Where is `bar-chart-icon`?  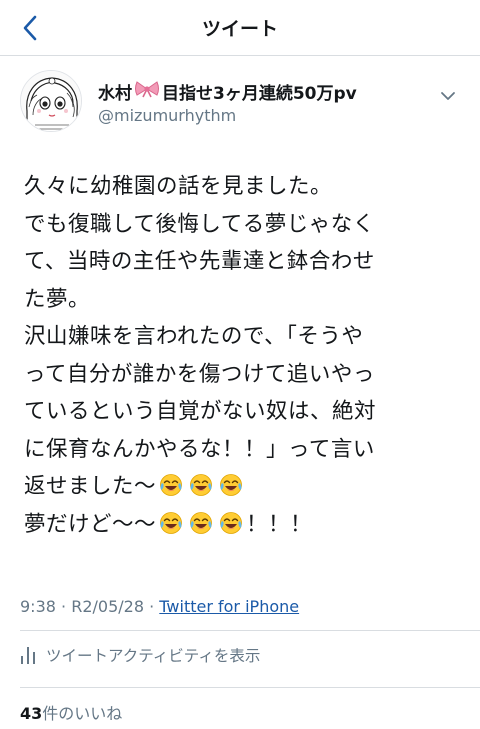 bar-chart-icon is located at coordinates (28, 655).